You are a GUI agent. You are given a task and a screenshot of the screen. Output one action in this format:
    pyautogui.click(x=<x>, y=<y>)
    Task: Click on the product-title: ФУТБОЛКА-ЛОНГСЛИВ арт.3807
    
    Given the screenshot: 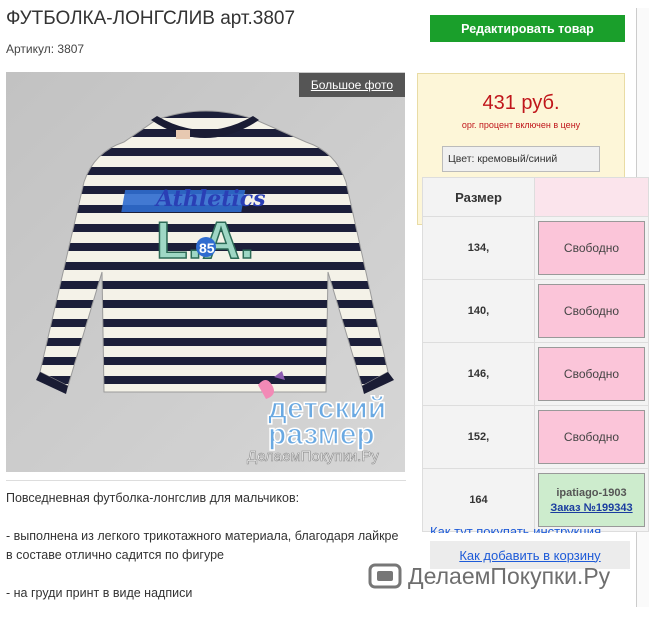 What is the action you would take?
    pyautogui.click(x=151, y=18)
    